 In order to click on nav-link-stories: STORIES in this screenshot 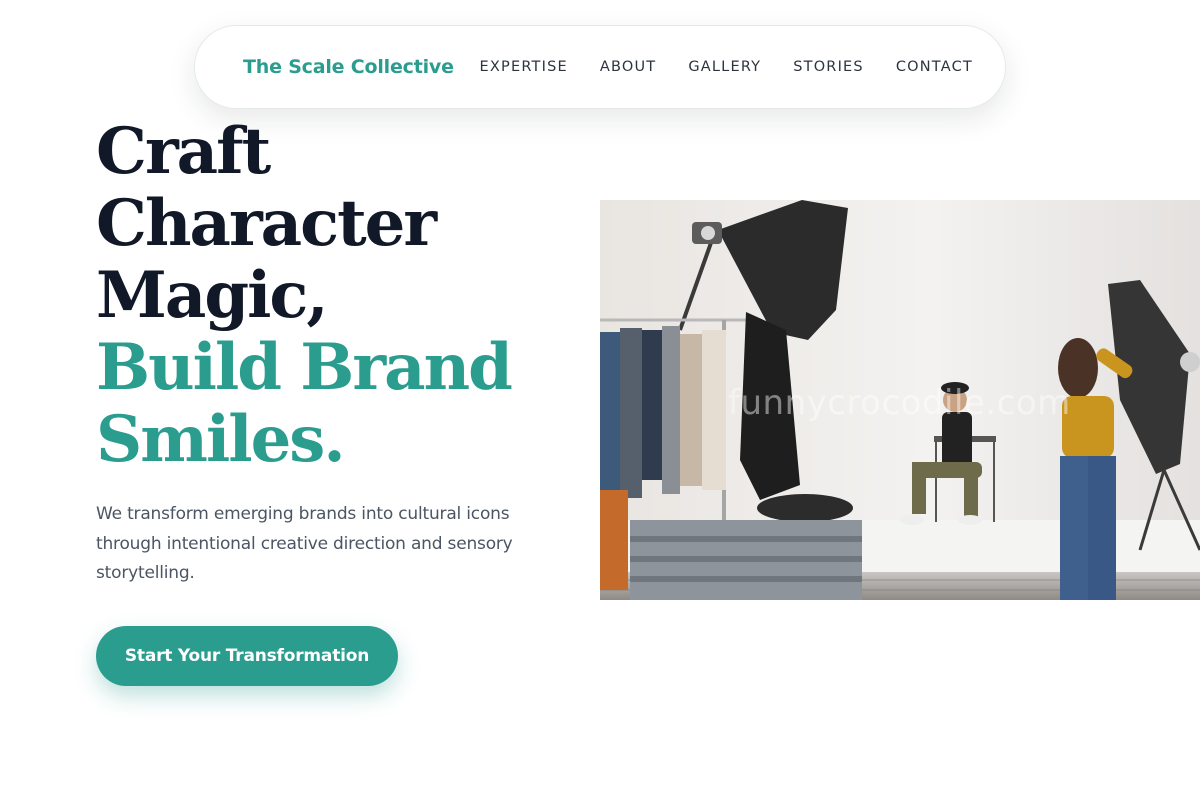, I will do `click(828, 67)`.